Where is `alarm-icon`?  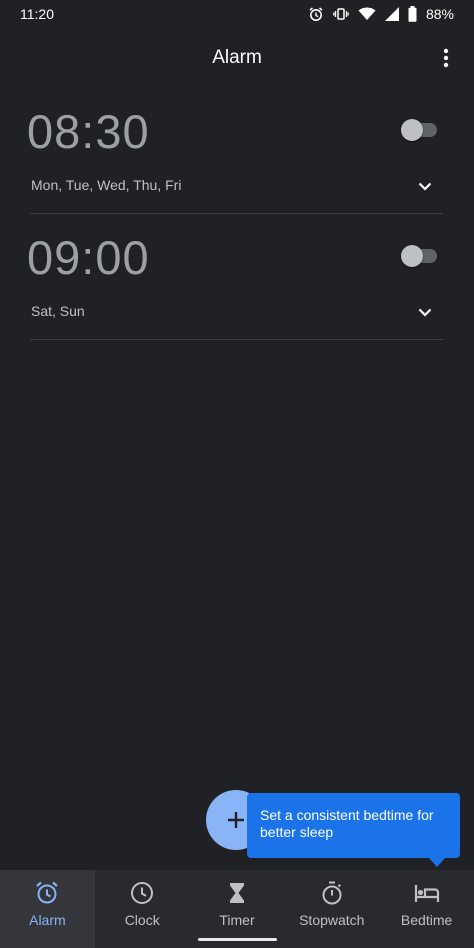 alarm-icon is located at coordinates (316, 14).